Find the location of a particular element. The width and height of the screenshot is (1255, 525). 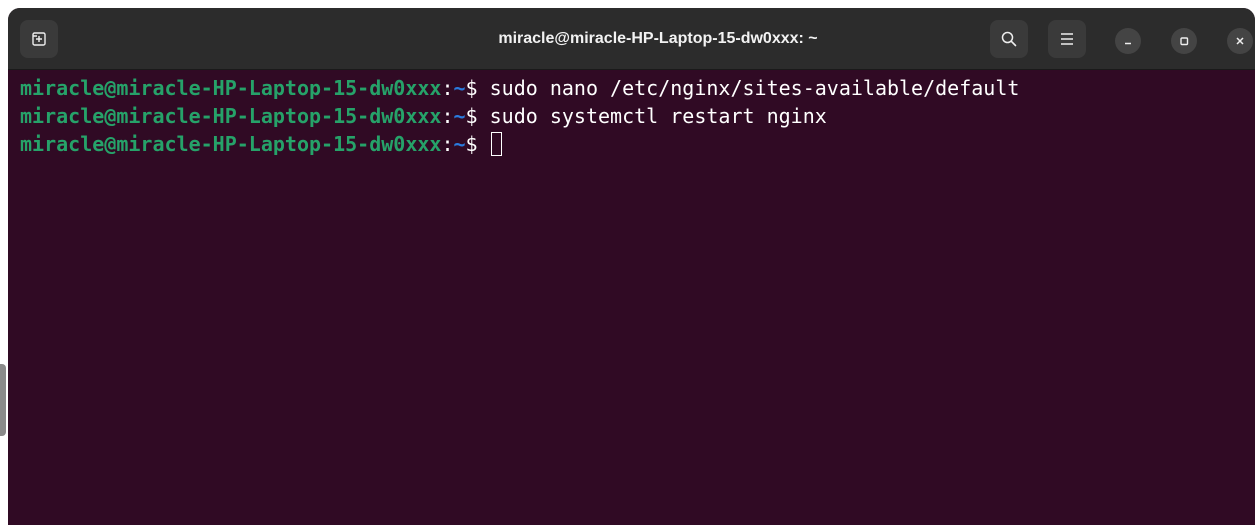

close-button is located at coordinates (1240, 41).